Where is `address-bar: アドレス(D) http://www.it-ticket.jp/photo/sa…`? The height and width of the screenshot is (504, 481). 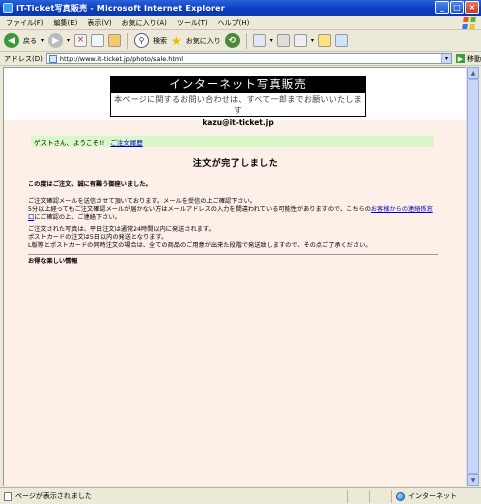 address-bar: アドレス(D) http://www.it-ticket.jp/photo/sa… is located at coordinates (240, 59).